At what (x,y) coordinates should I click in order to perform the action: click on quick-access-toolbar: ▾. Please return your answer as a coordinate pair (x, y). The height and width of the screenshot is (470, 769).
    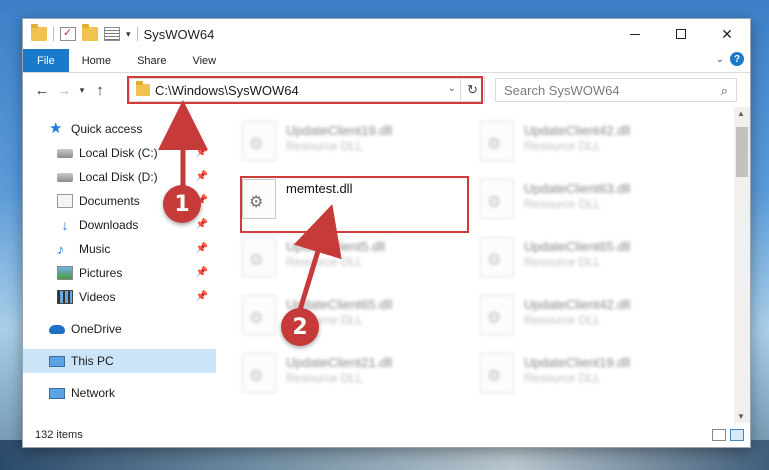
    Looking at the image, I should click on (84, 32).